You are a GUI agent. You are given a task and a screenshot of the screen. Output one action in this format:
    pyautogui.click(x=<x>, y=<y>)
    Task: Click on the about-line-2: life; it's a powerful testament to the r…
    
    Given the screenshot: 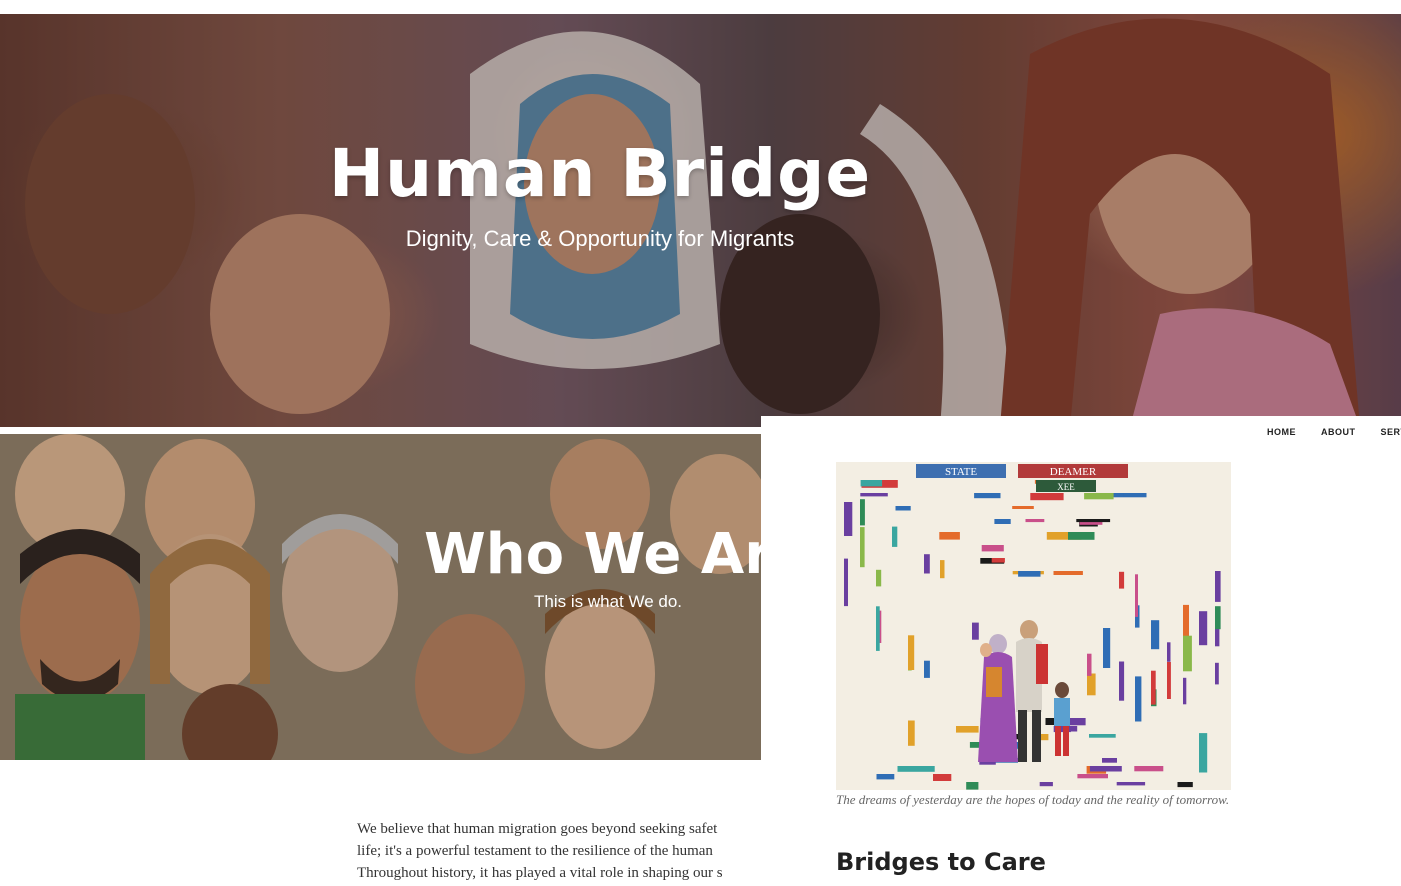 What is the action you would take?
    pyautogui.click(x=535, y=851)
    